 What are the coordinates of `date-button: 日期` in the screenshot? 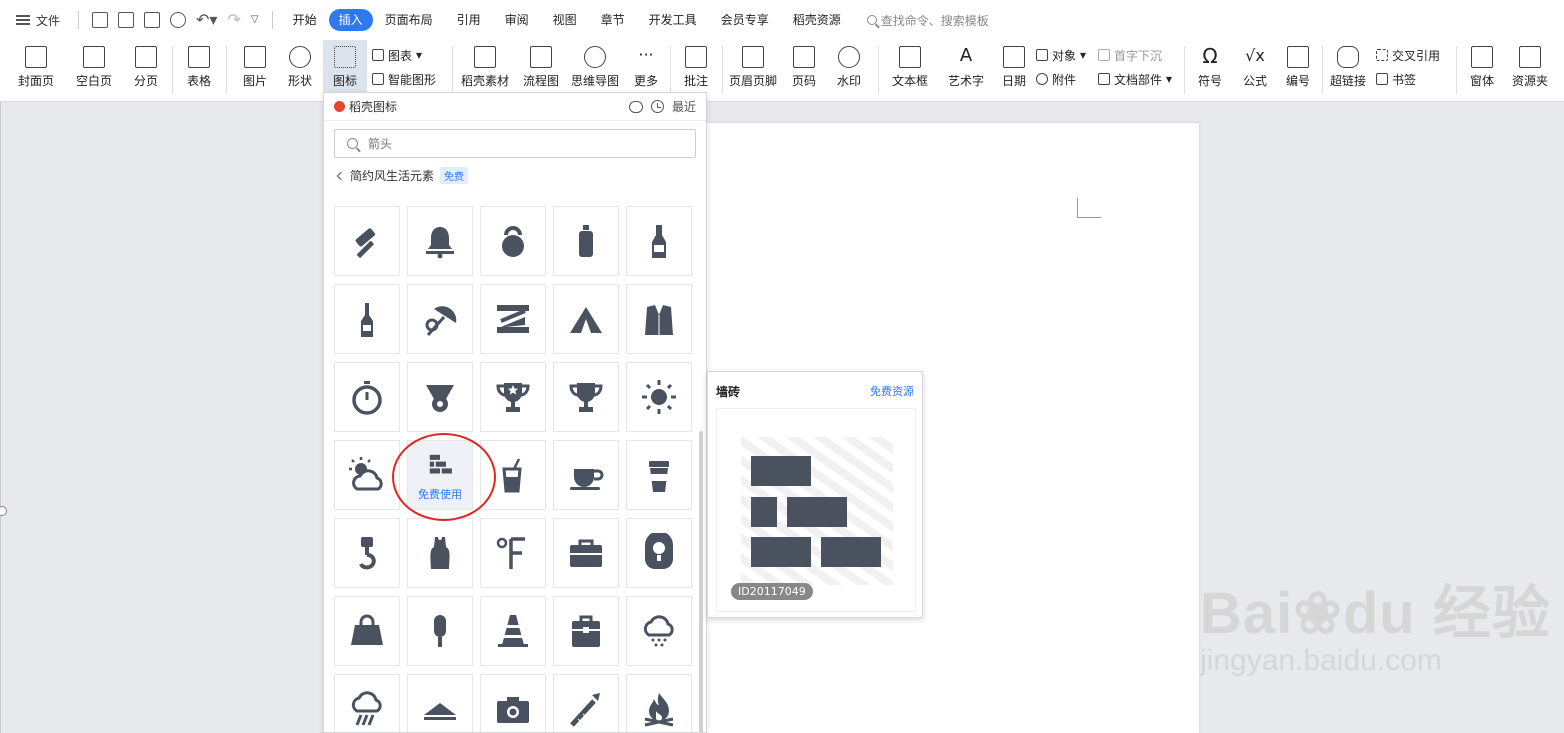 It's located at (1014, 71).